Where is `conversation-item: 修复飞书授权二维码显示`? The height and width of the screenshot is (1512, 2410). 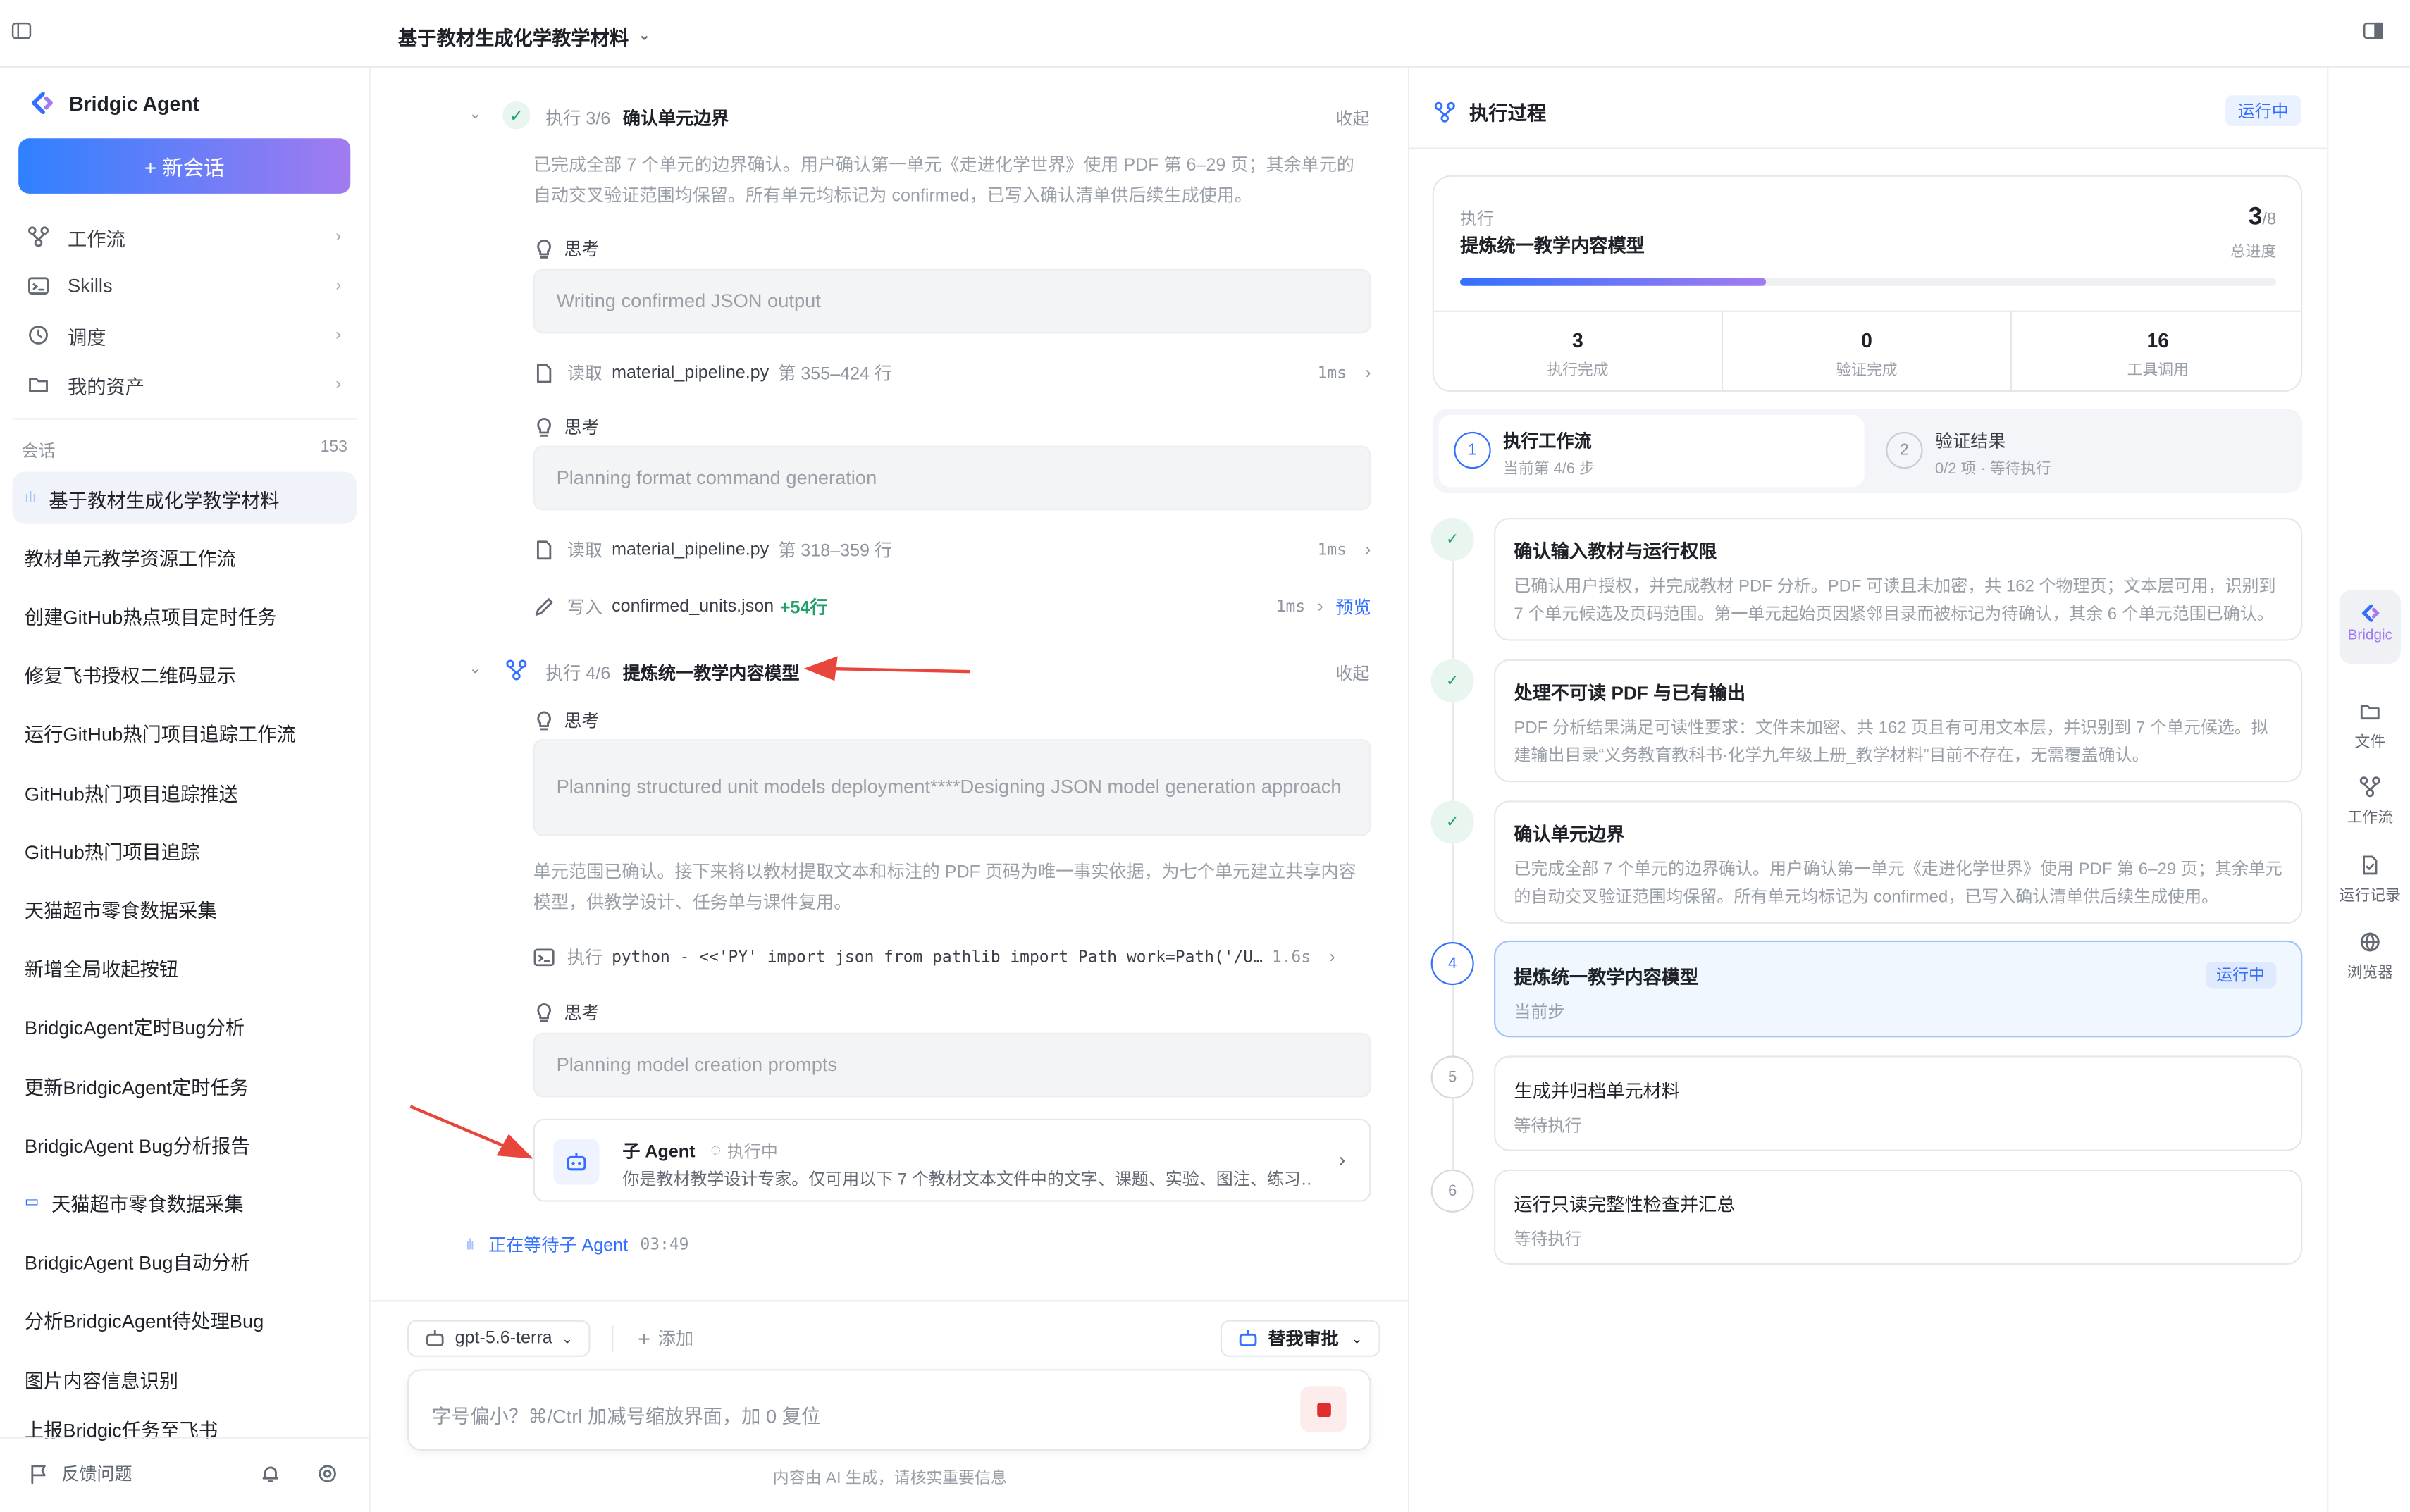
conversation-item: 修复飞书授权二维码显示 is located at coordinates (185, 674).